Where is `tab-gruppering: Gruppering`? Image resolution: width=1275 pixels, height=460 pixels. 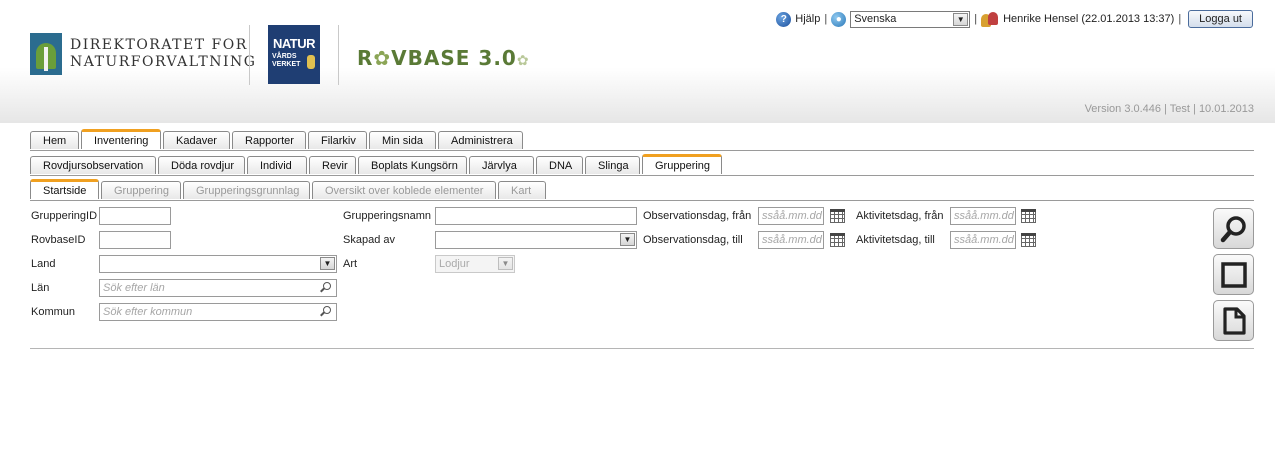
tab-gruppering: Gruppering is located at coordinates (682, 164).